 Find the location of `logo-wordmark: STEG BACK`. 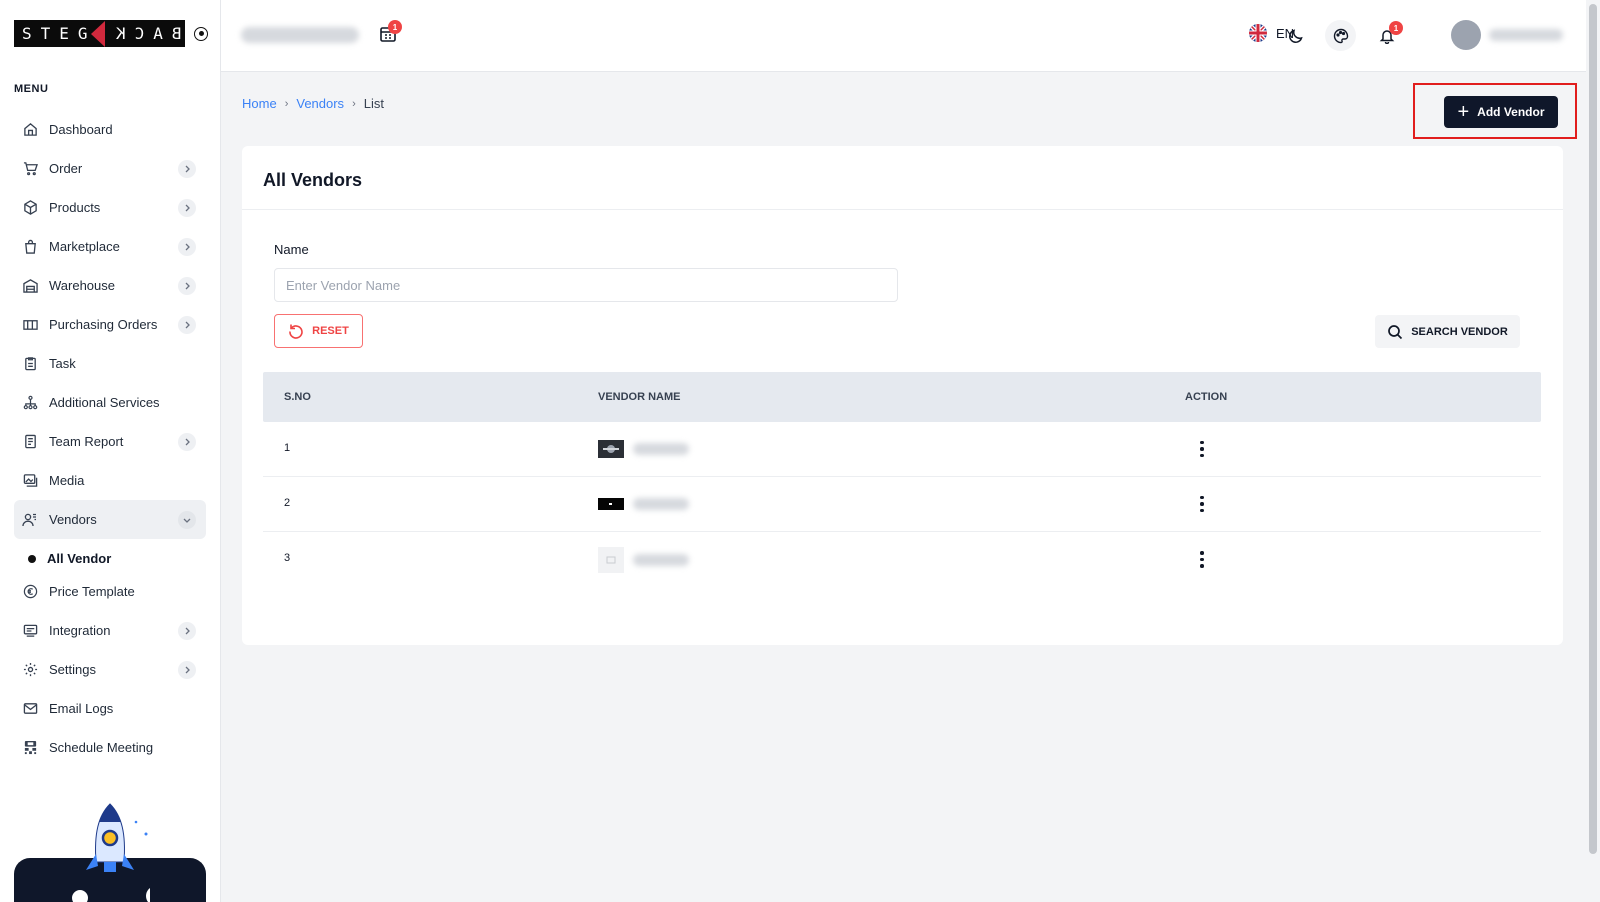

logo-wordmark: STEG BACK is located at coordinates (99, 33).